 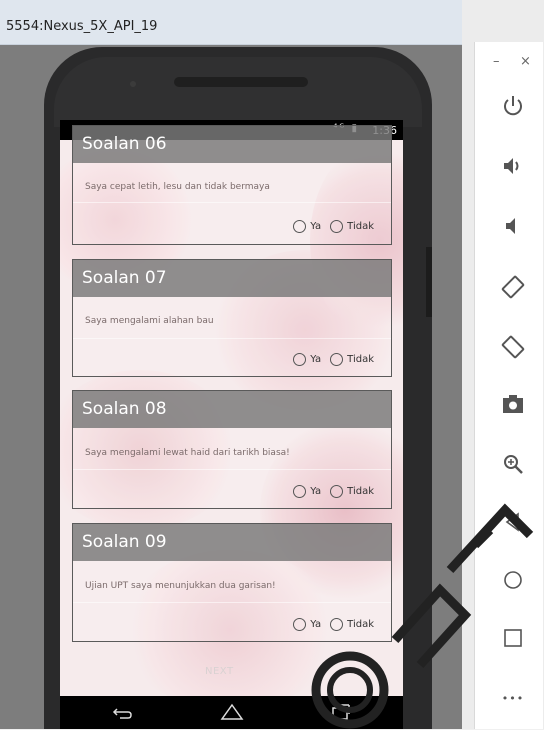 I want to click on speaker-grille, so click(x=241, y=82).